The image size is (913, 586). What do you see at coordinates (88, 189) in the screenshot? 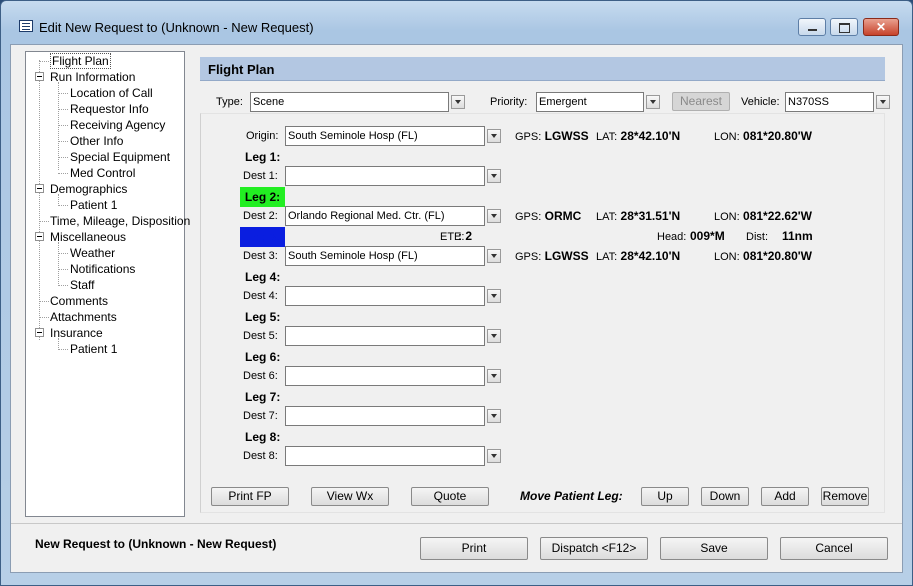
I see `tree-item-demographics: Demographics` at bounding box center [88, 189].